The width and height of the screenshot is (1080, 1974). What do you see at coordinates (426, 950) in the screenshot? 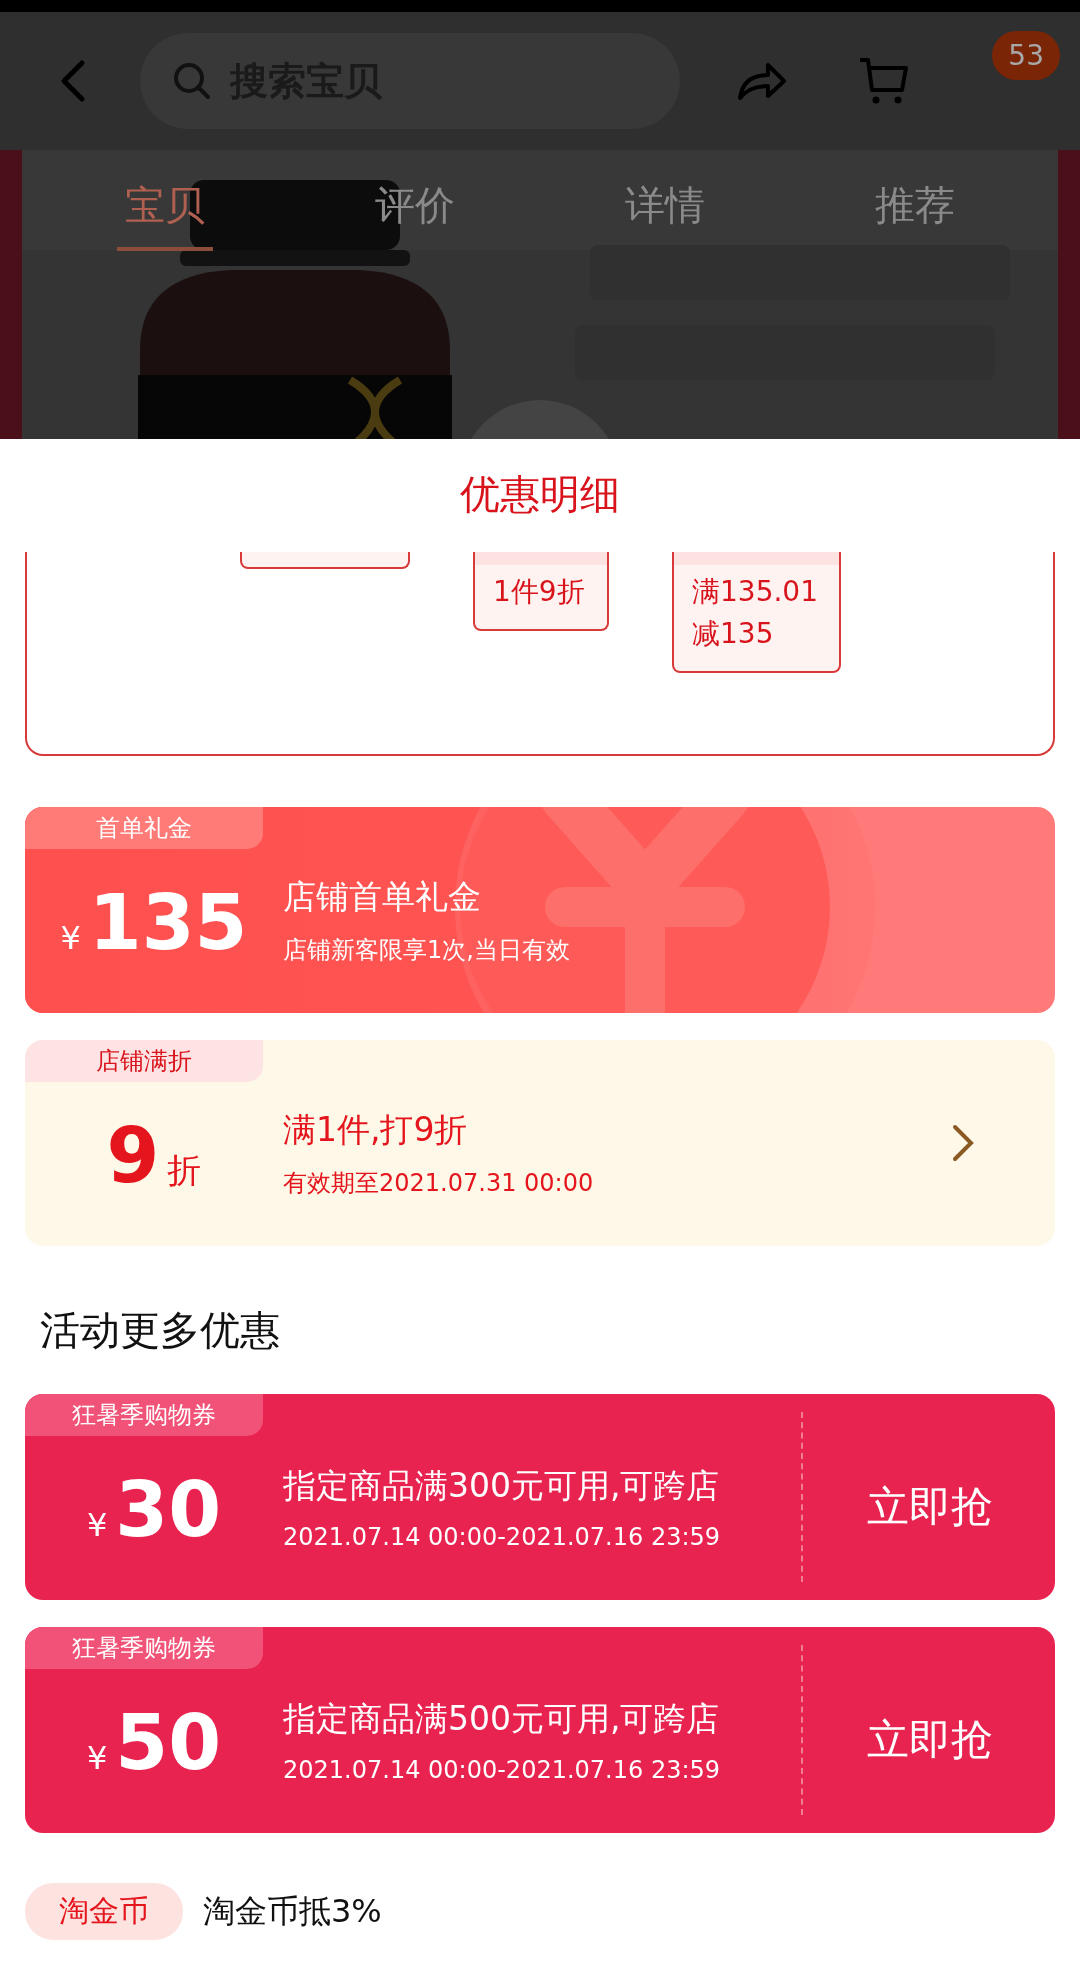
I see `coupon-subtitle: 店铺新客限享1次,当日有效` at bounding box center [426, 950].